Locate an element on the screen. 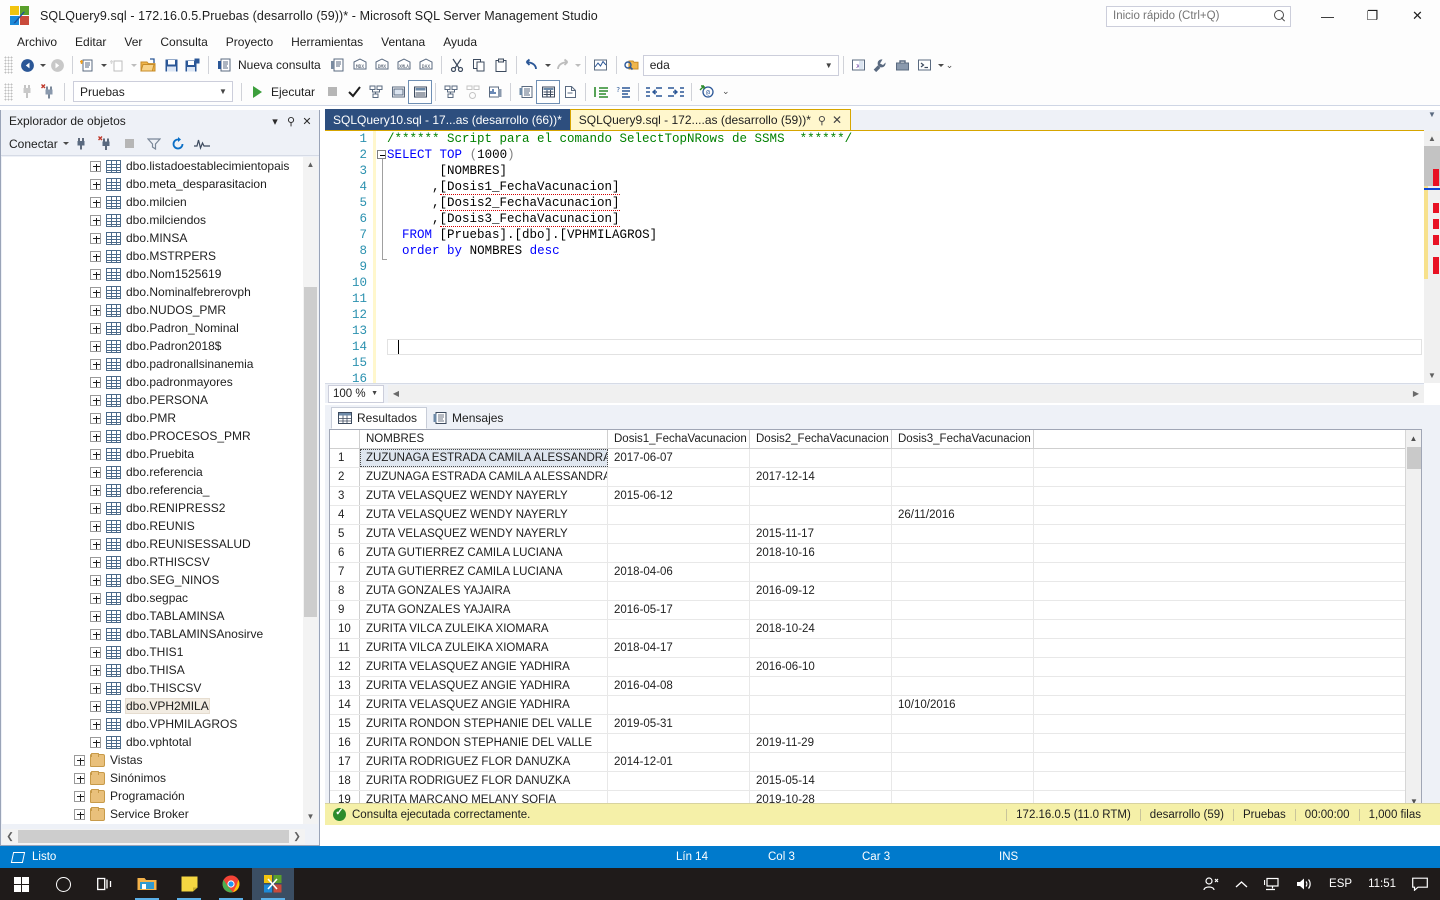 The image size is (1440, 900). search-scope-icon is located at coordinates (632, 65).